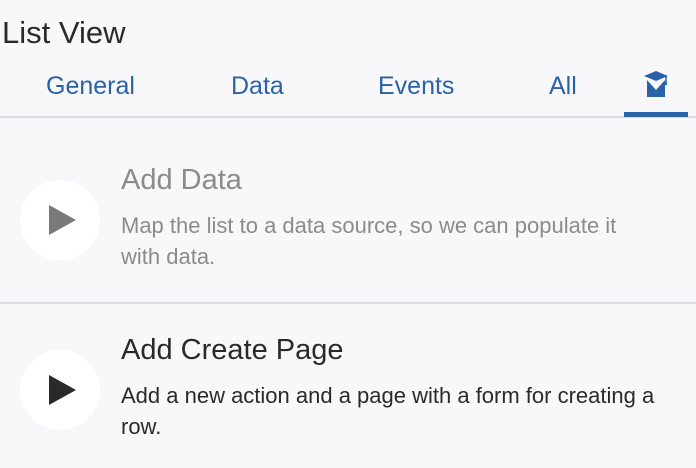  I want to click on active-tab-indicator, so click(656, 114).